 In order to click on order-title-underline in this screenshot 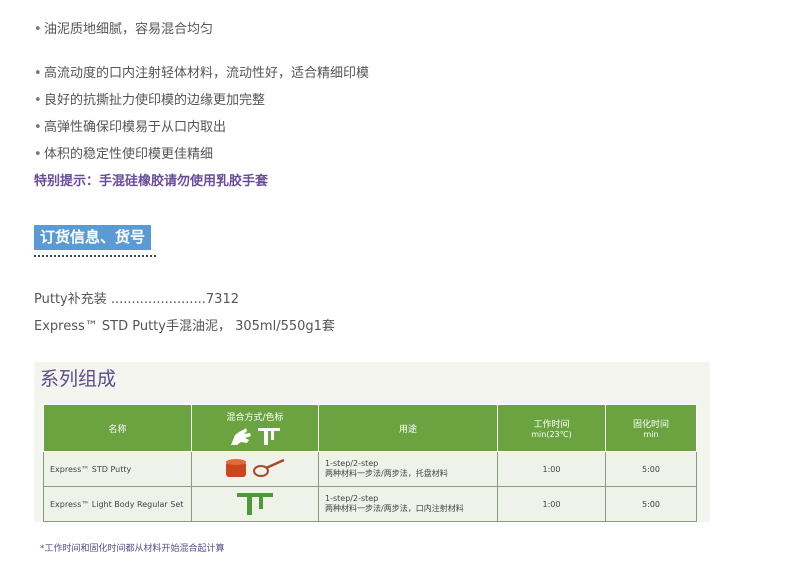, I will do `click(95, 256)`.